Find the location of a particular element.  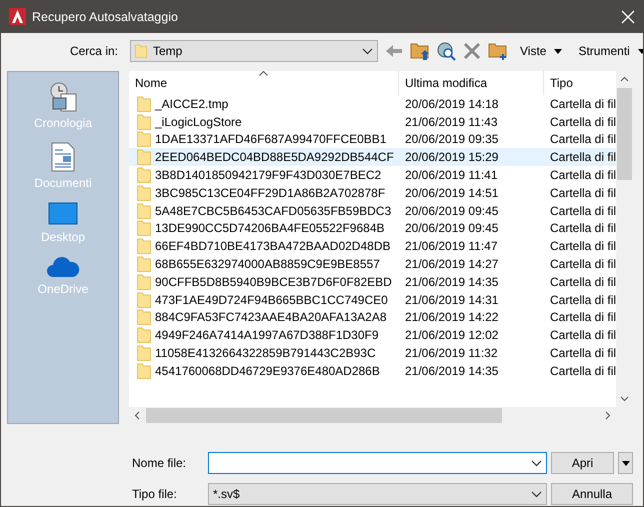

file-name-label: Nome file: is located at coordinates (160, 463).